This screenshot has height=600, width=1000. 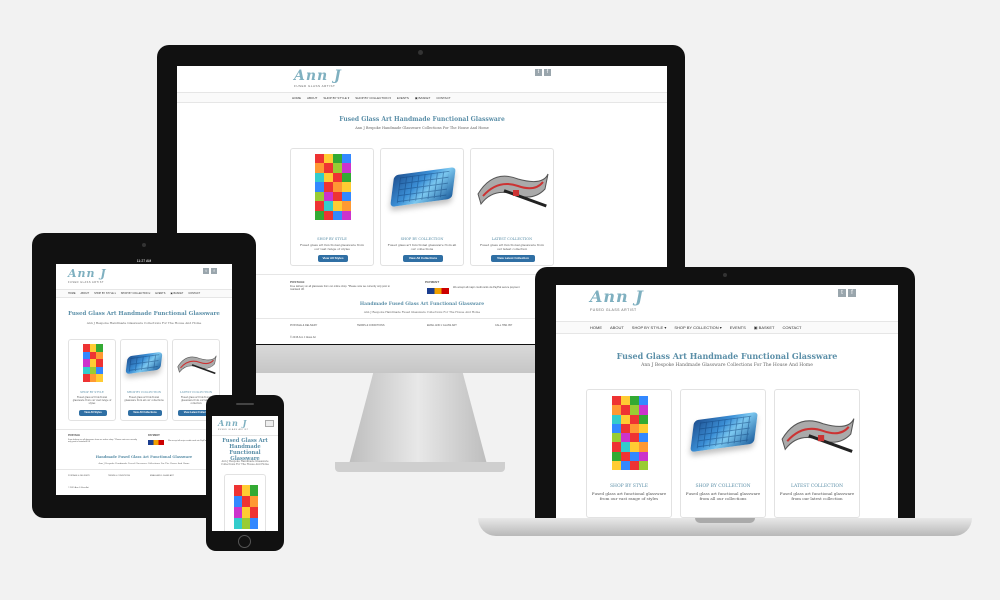 What do you see at coordinates (420, 467) in the screenshot?
I see `imac-stand-base` at bounding box center [420, 467].